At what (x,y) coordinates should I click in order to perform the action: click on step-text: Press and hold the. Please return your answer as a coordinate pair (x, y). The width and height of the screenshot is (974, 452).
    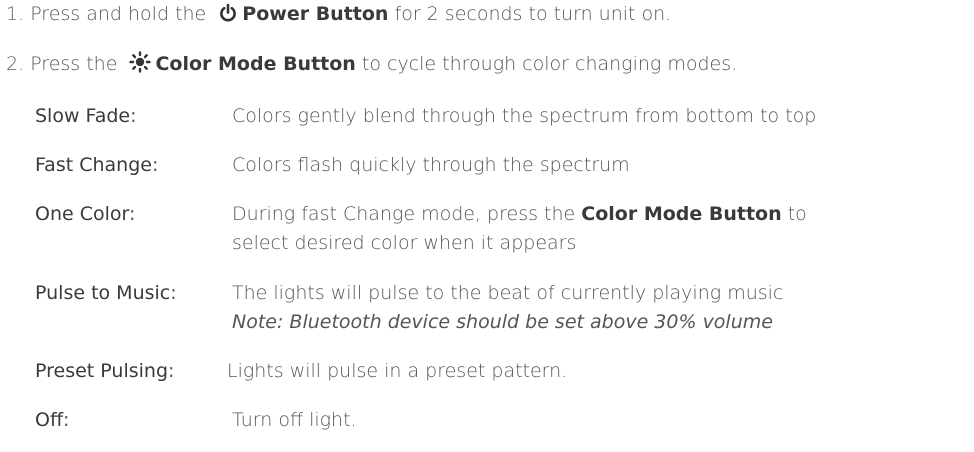
    Looking at the image, I should click on (118, 14).